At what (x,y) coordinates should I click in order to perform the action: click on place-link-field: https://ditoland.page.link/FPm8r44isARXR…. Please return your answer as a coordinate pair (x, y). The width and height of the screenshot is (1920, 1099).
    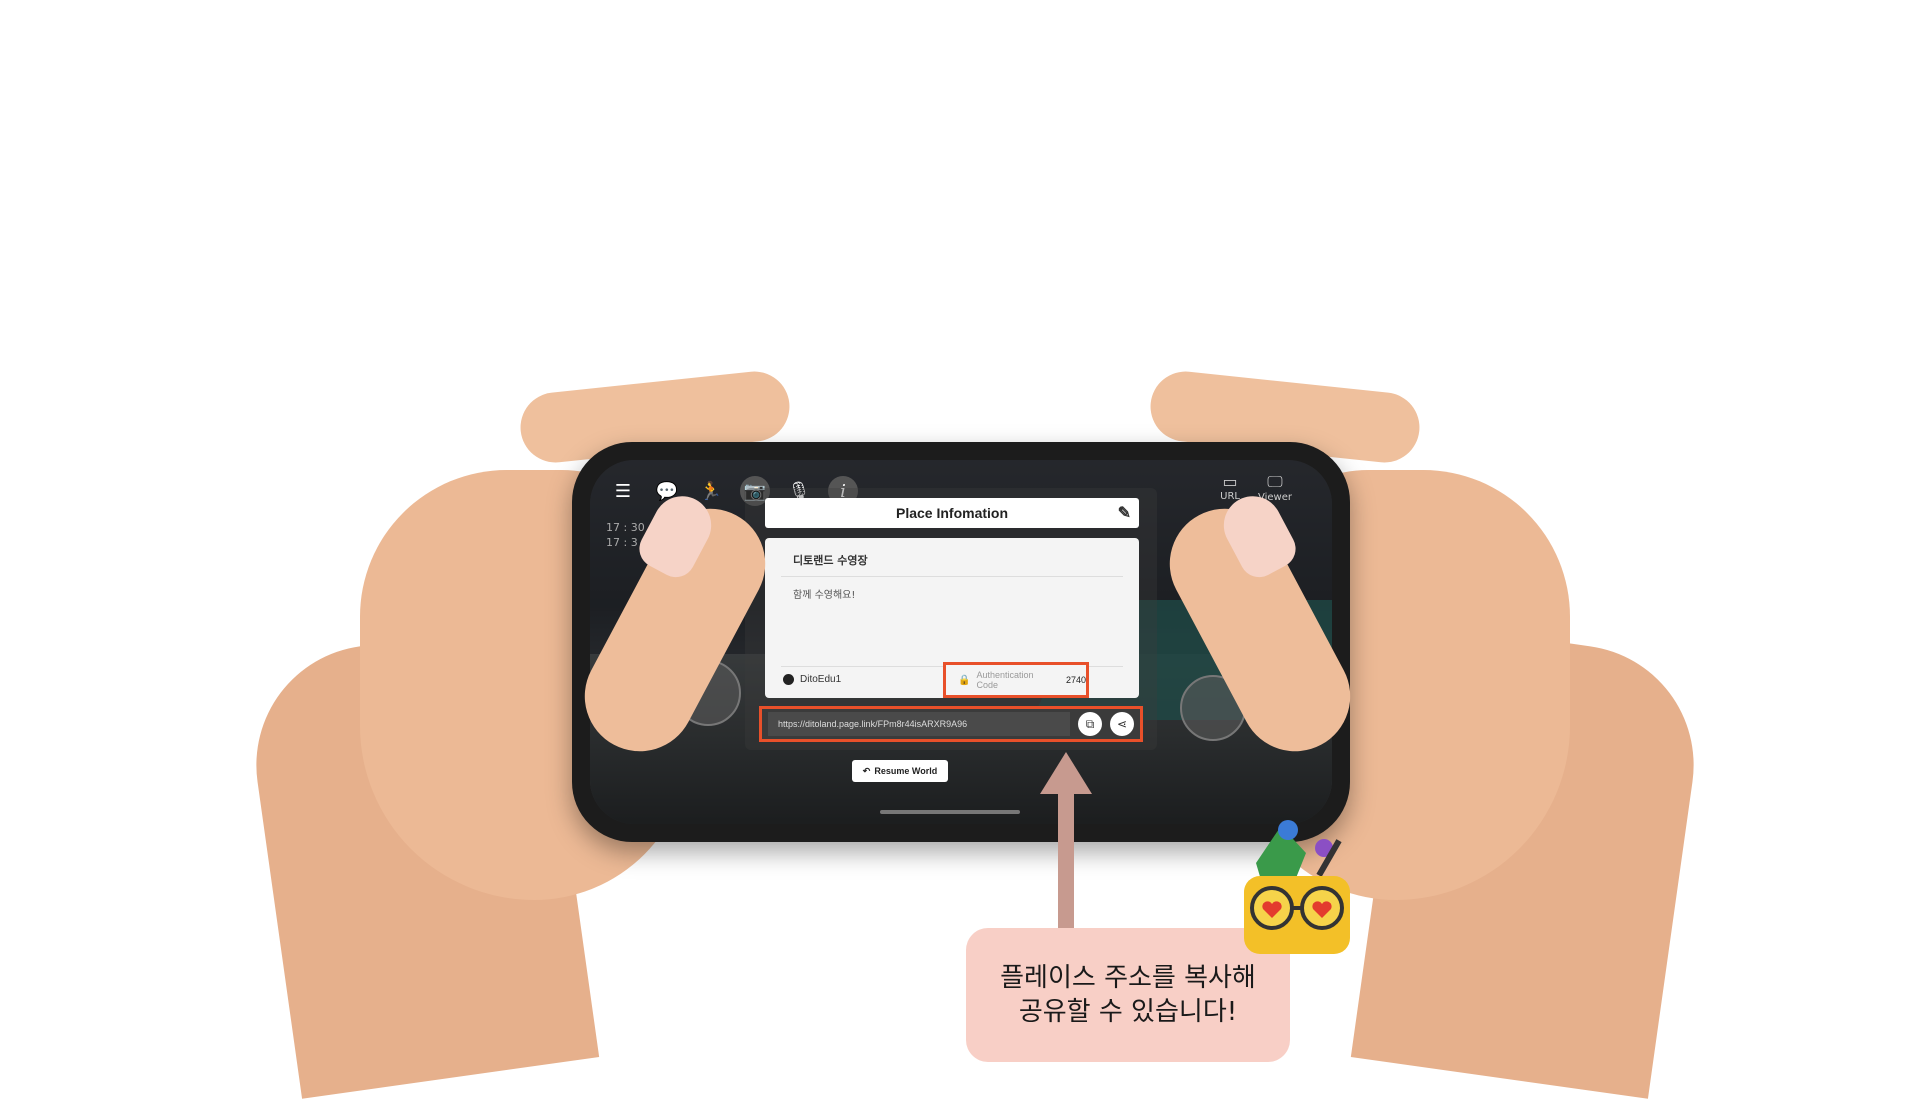
    Looking at the image, I should click on (919, 724).